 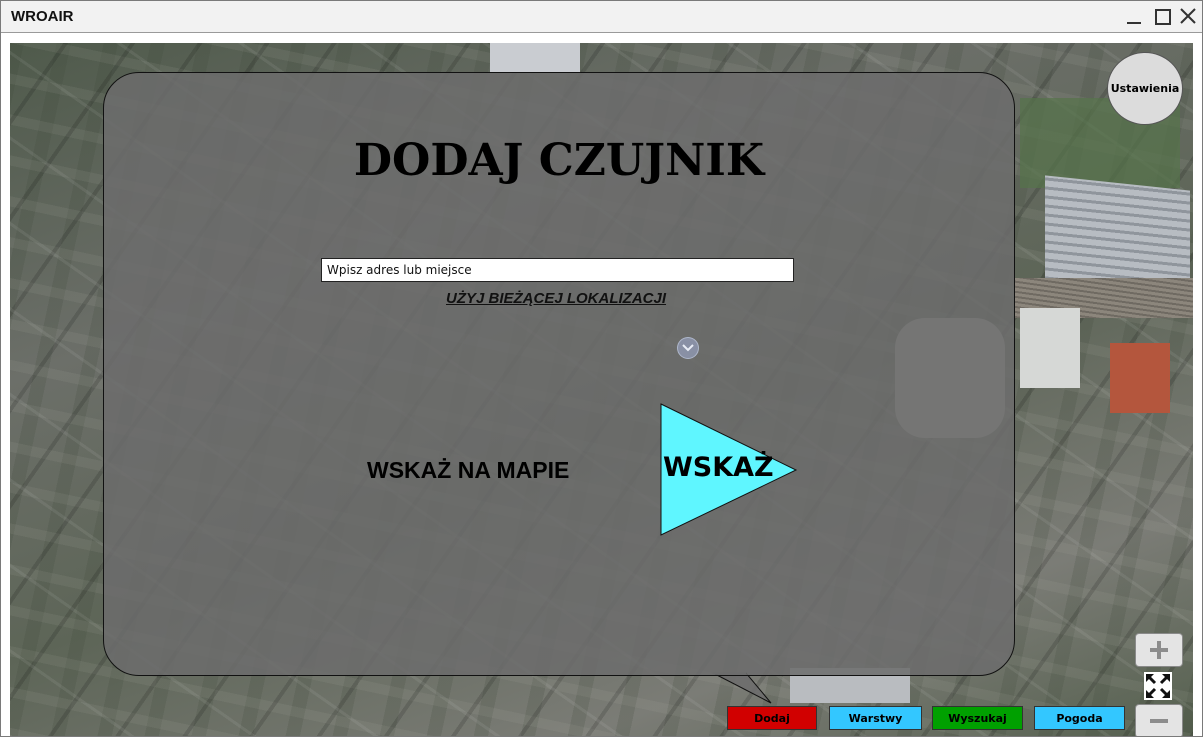 I want to click on app-title: WROAIR, so click(x=42, y=16).